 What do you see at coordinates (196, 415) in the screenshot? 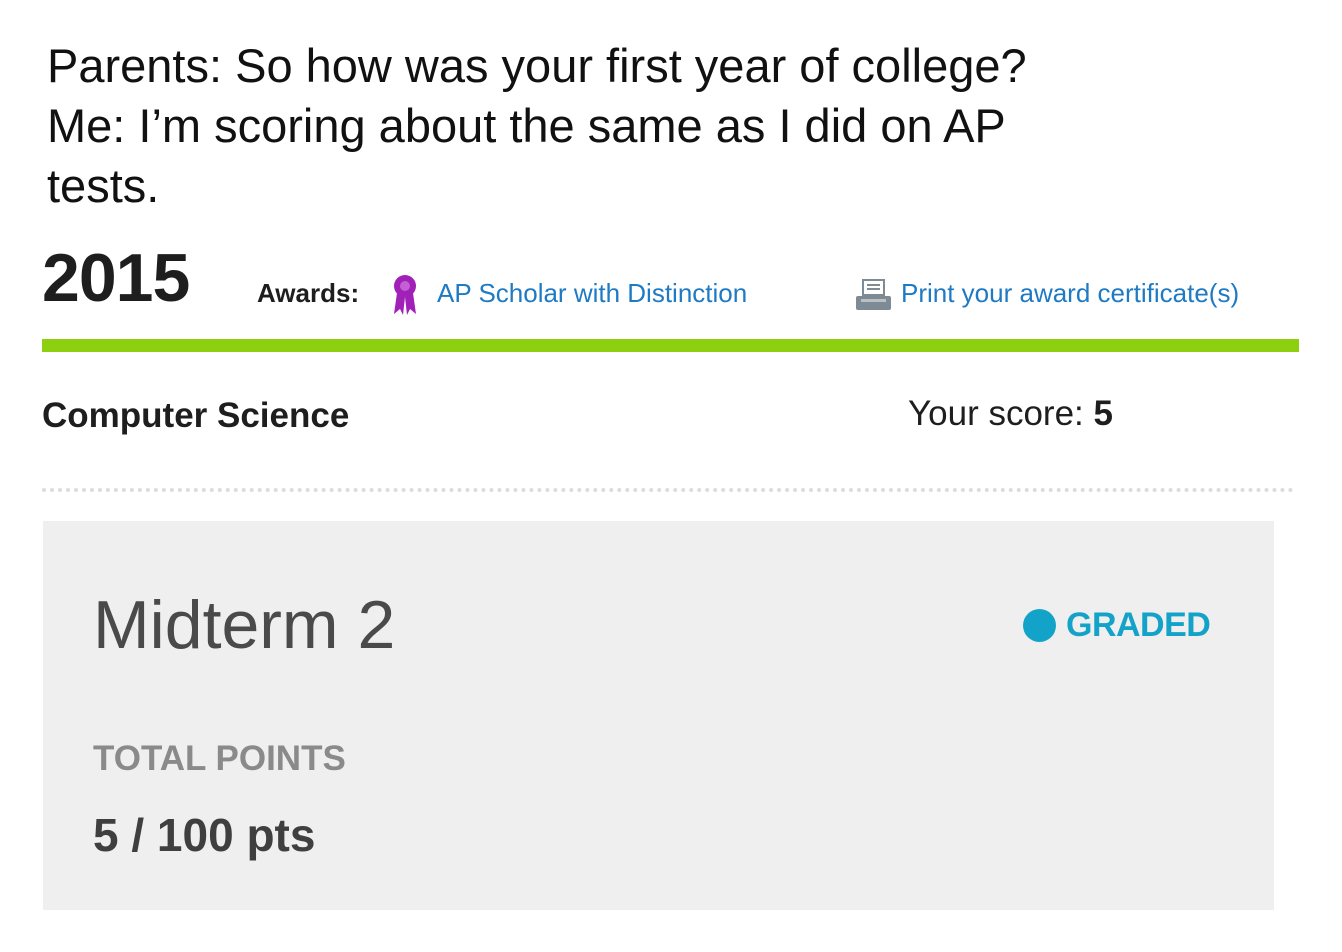
I see `subject-name: Computer Science` at bounding box center [196, 415].